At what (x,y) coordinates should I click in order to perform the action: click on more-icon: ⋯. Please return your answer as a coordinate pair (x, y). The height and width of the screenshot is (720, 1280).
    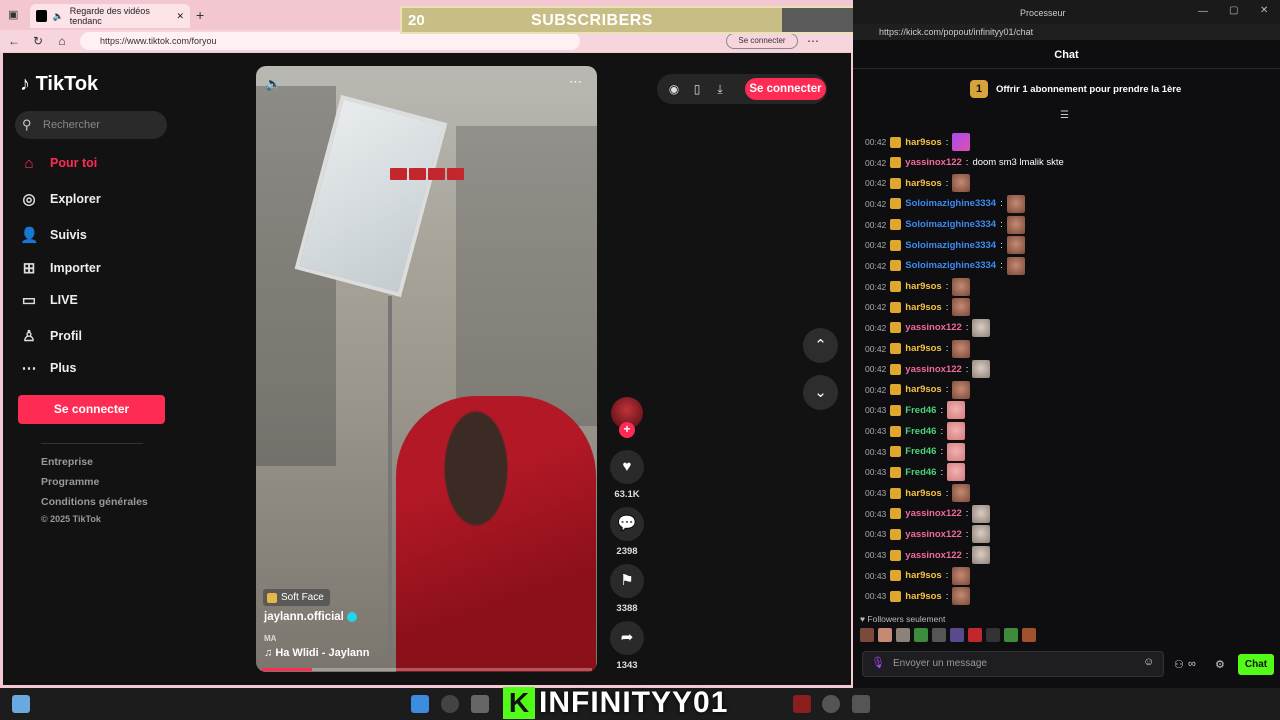
    Looking at the image, I should click on (813, 41).